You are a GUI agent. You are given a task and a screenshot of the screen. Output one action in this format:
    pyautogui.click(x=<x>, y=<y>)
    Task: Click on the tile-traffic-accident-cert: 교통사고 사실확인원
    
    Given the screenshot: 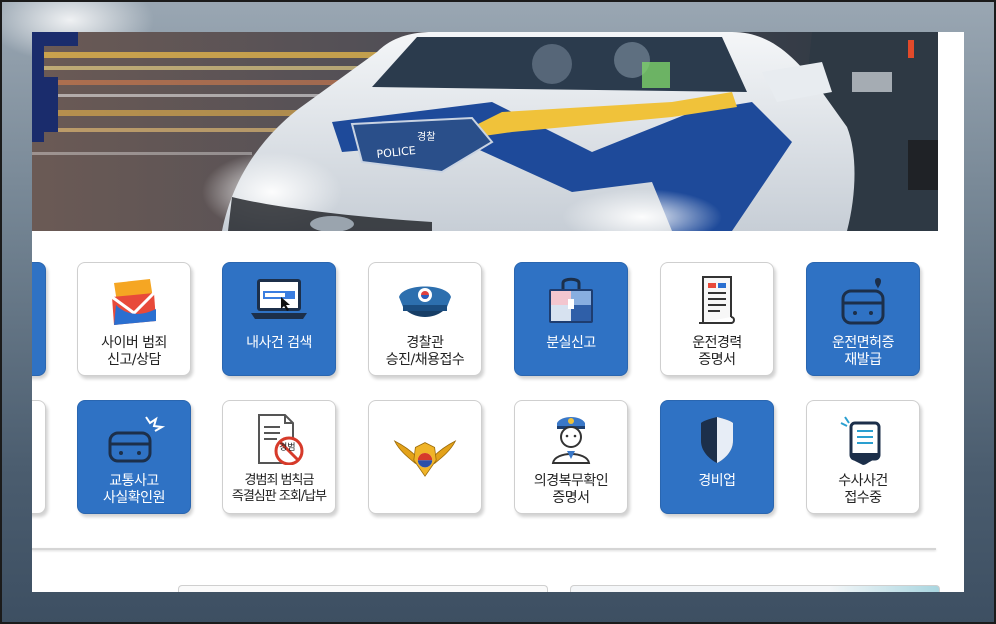 What is the action you would take?
    pyautogui.click(x=134, y=457)
    